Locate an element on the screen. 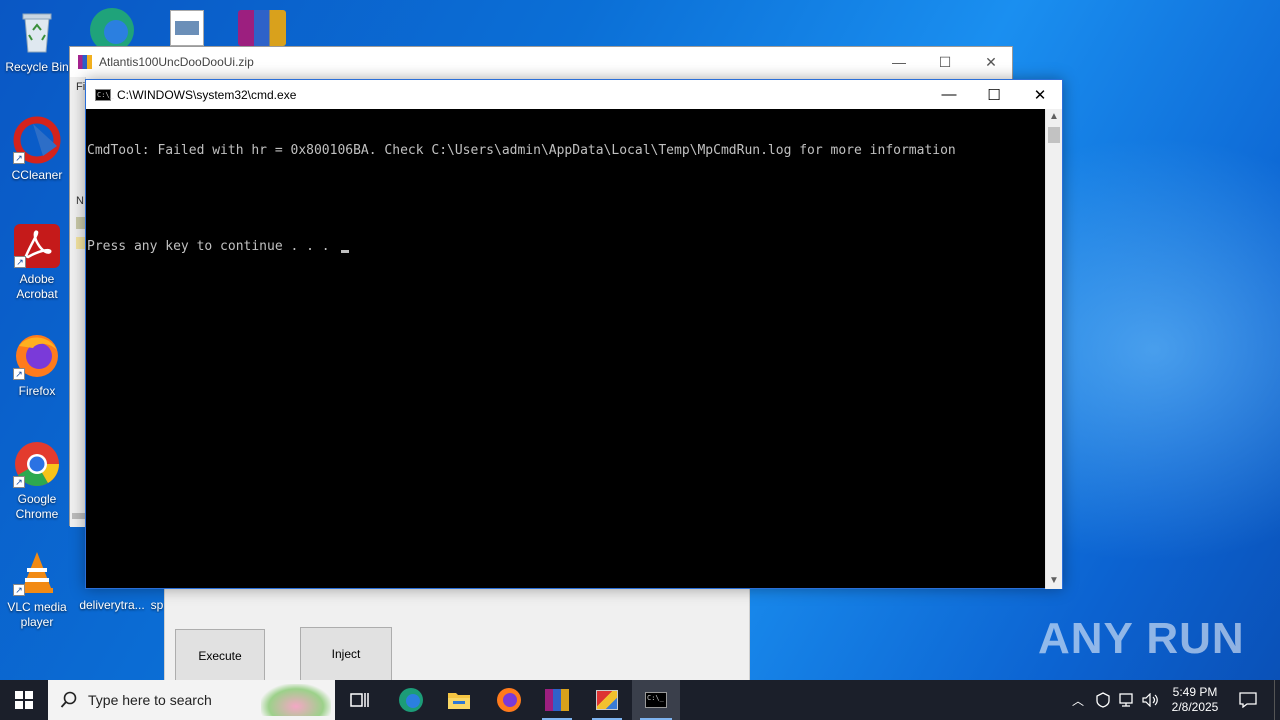 The height and width of the screenshot is (720, 1280). anyrun-watermark: ANY RUN is located at coordinates (1141, 639).